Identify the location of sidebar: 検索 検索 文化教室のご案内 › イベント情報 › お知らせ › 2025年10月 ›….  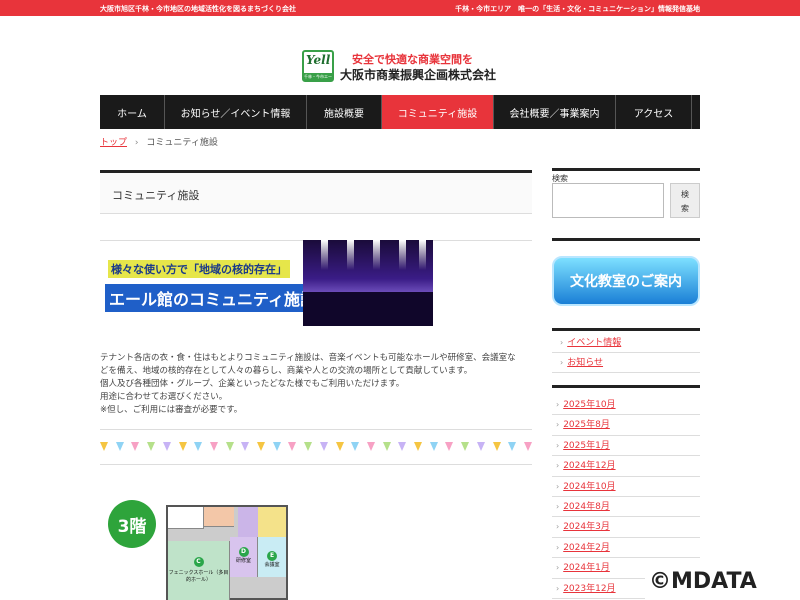
(626, 383).